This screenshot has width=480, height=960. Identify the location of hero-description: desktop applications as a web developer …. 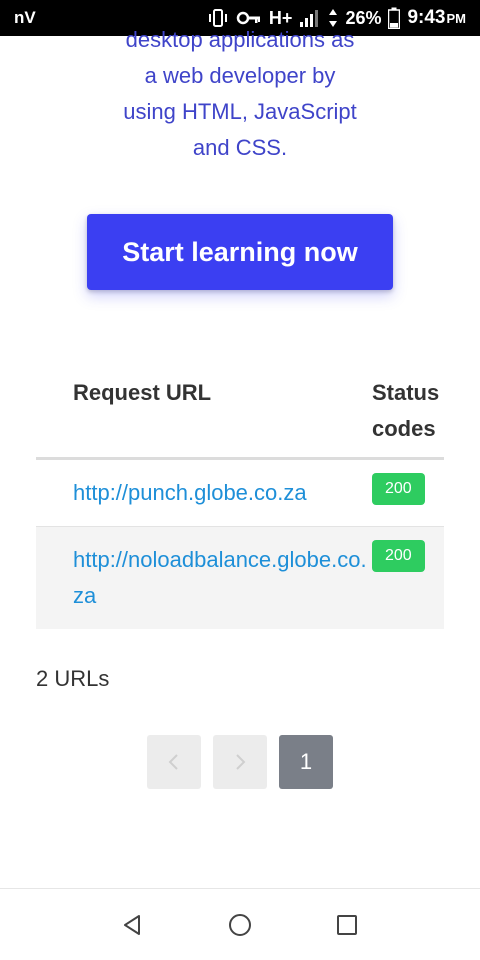
(240, 94).